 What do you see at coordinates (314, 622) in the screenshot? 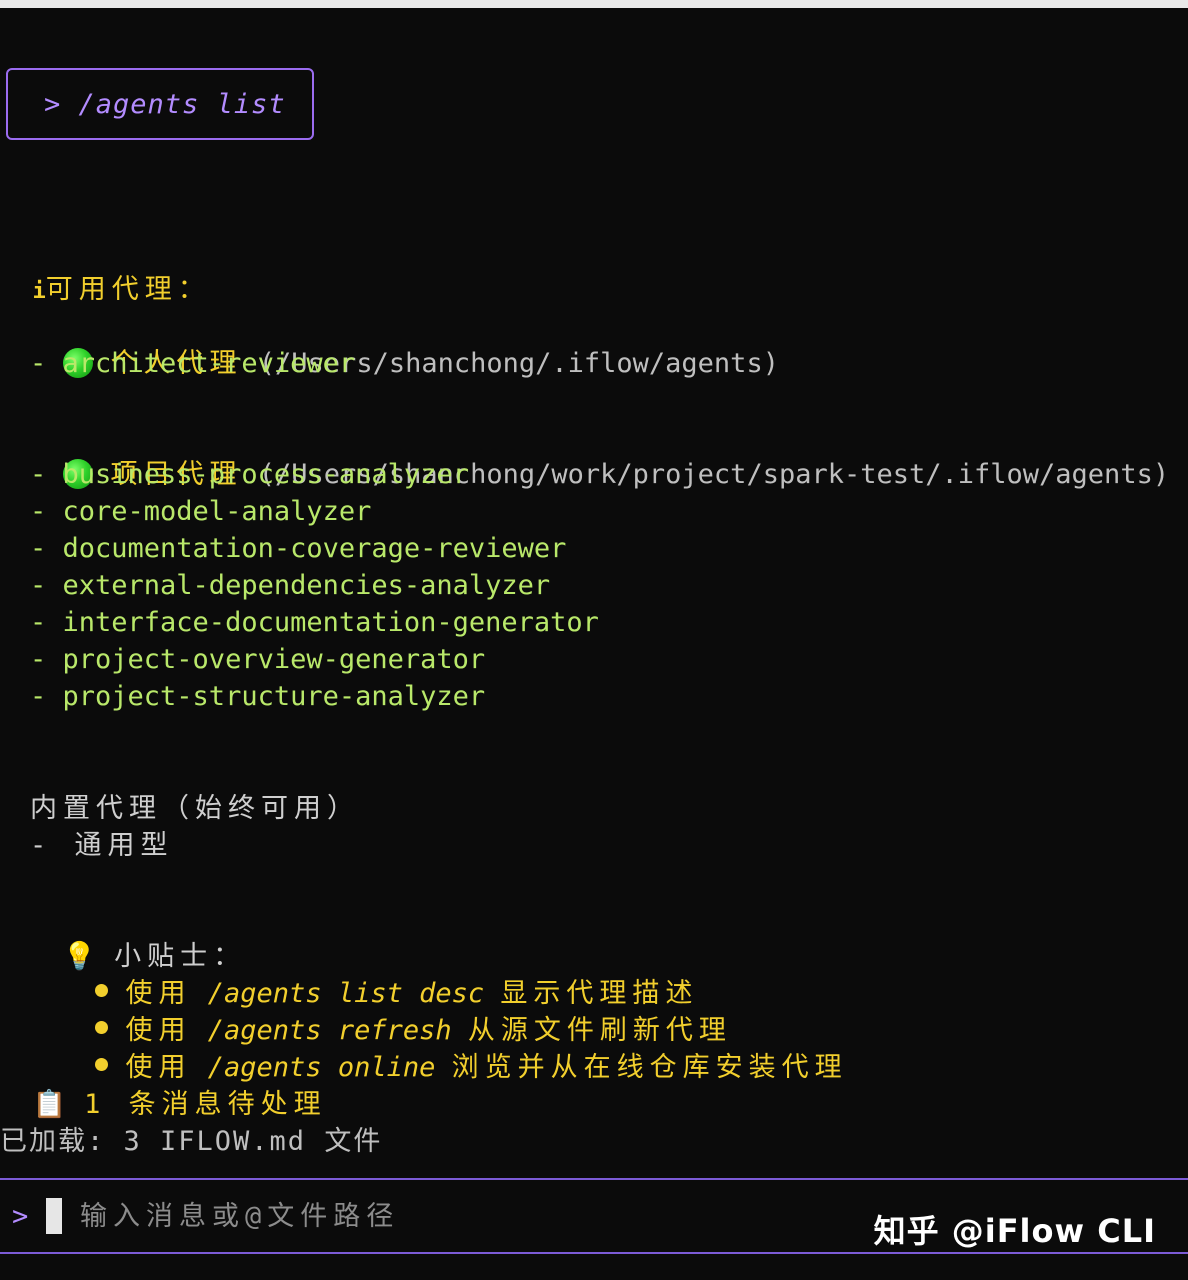
I see `list-item: - interface-documentation-generator` at bounding box center [314, 622].